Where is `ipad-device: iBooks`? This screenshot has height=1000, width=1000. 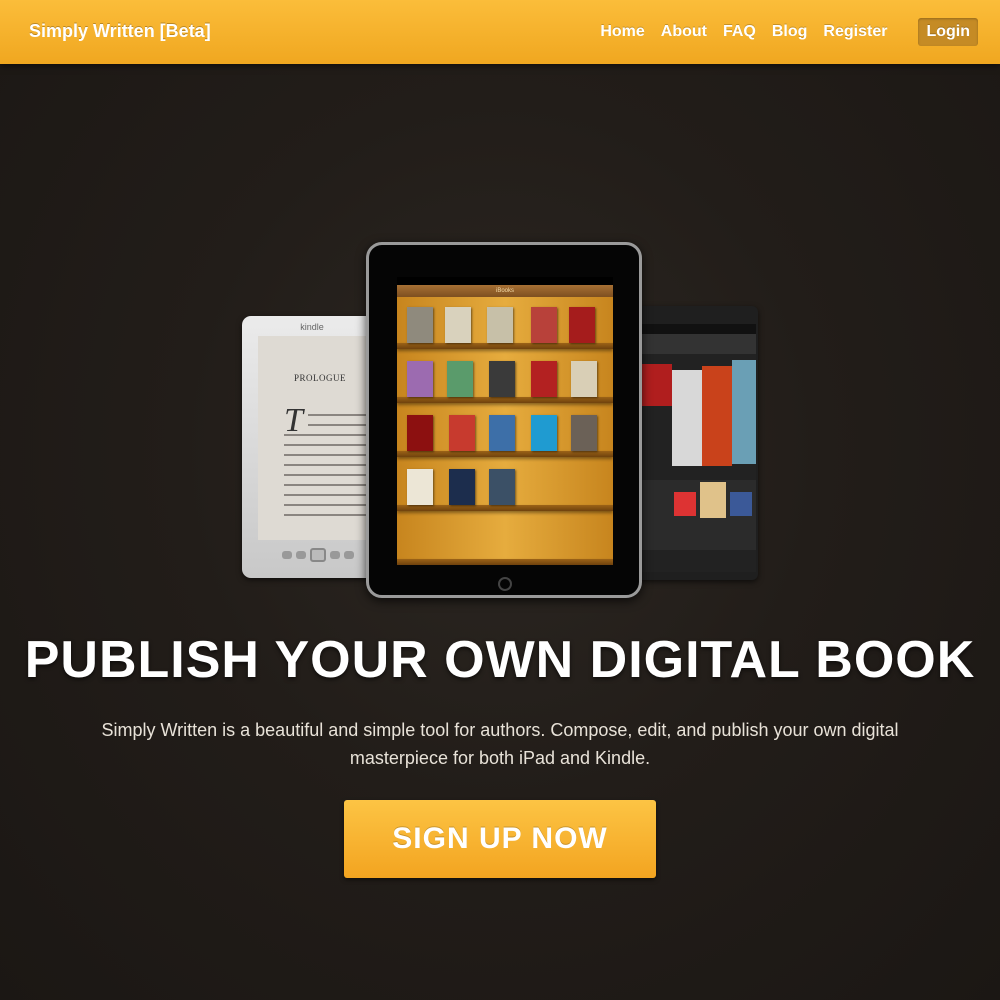 ipad-device: iBooks is located at coordinates (504, 420).